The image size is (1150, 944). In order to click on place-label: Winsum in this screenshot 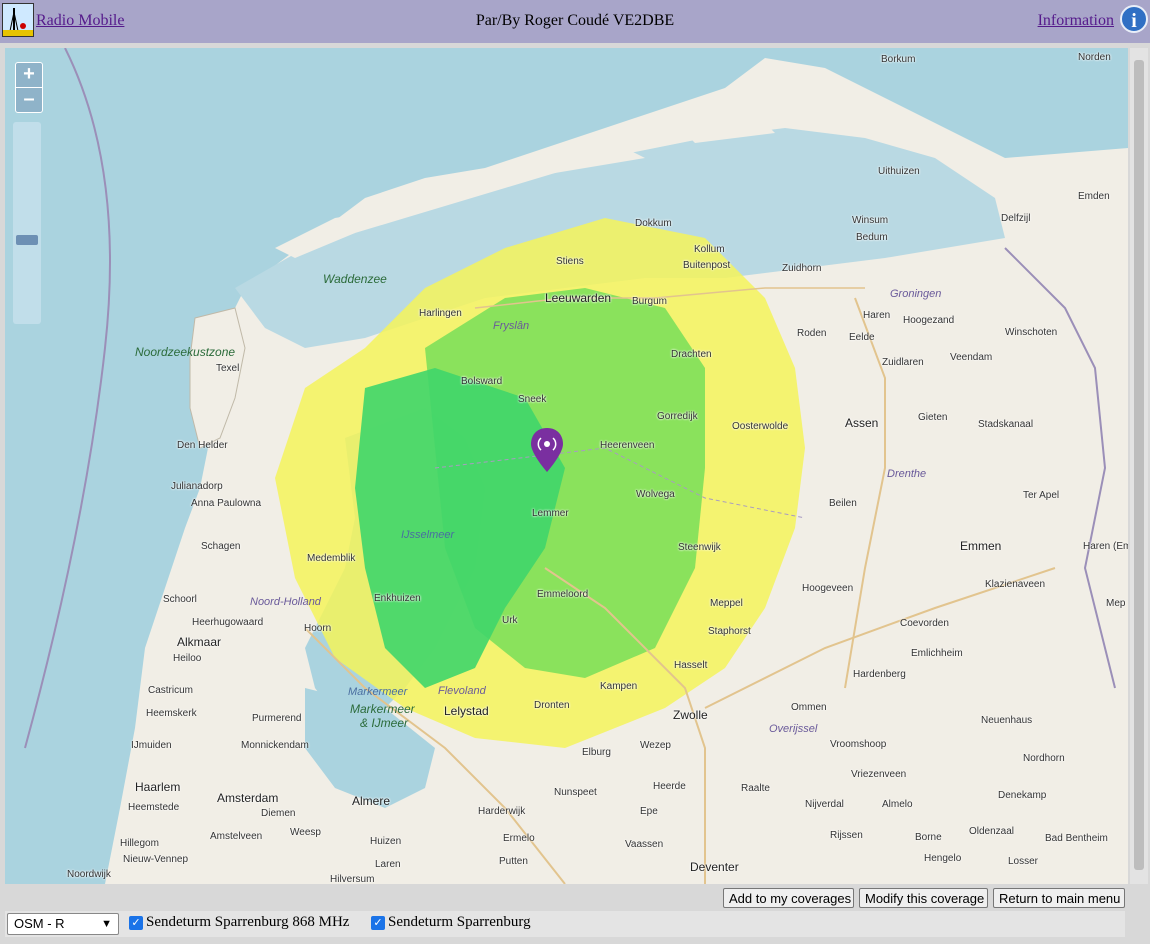, I will do `click(870, 220)`.